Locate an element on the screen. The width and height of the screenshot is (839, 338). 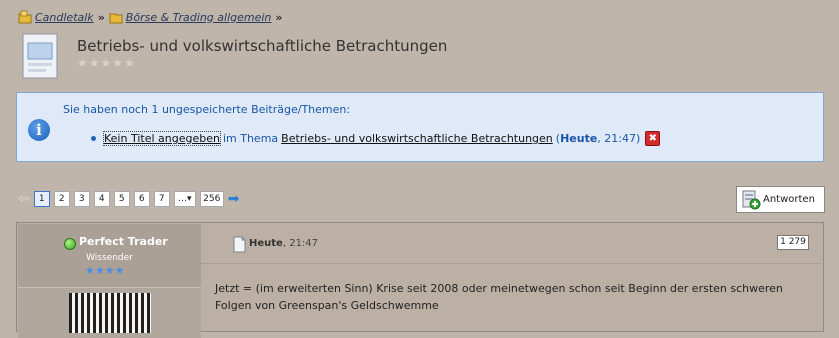
bullet-icon is located at coordinates (93, 138).